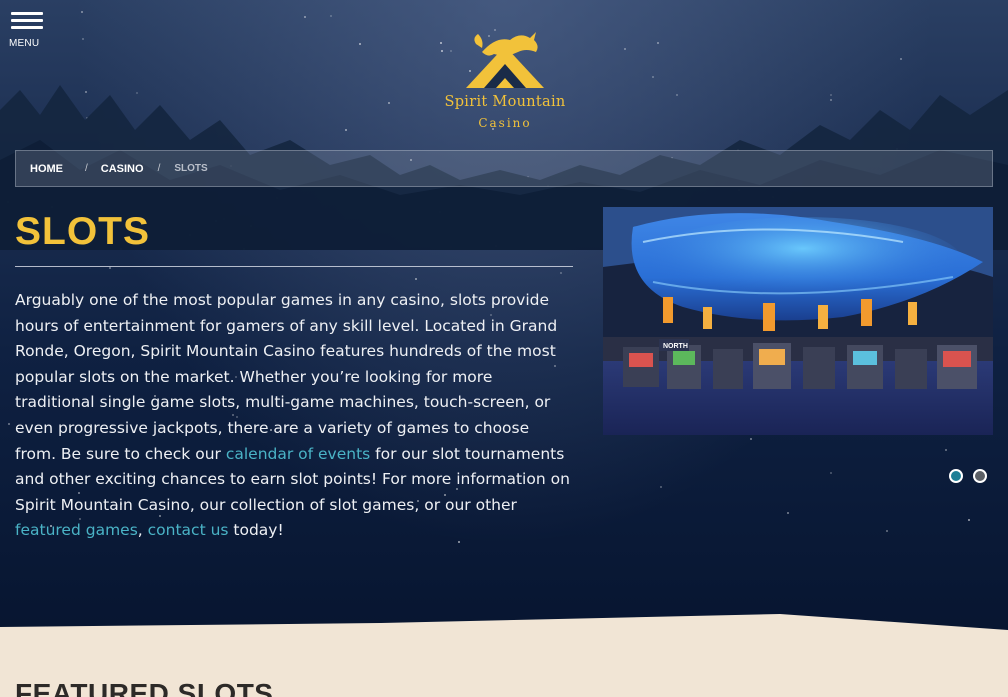  I want to click on spirit-mountain-logo, so click(505, 60).